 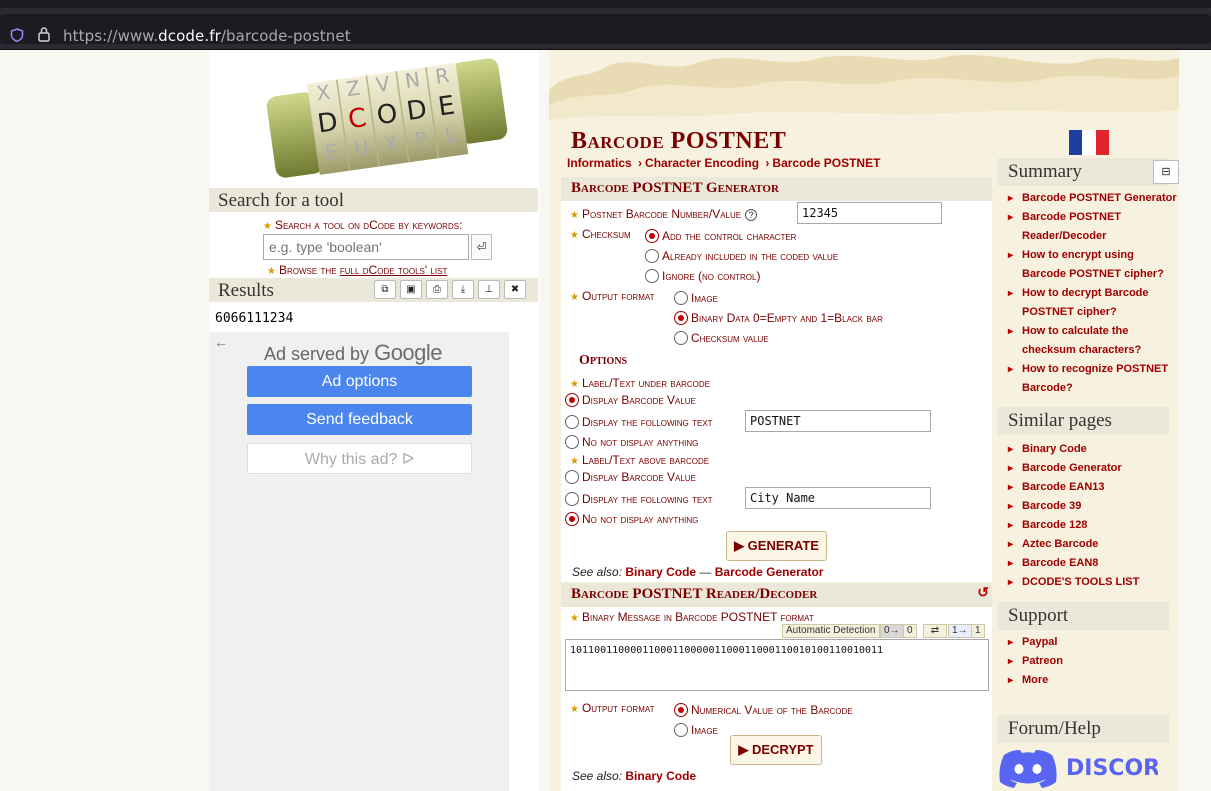 I want to click on summary-link-decoder: Barcode POSTNET Reader/Decoder, so click(x=1094, y=227).